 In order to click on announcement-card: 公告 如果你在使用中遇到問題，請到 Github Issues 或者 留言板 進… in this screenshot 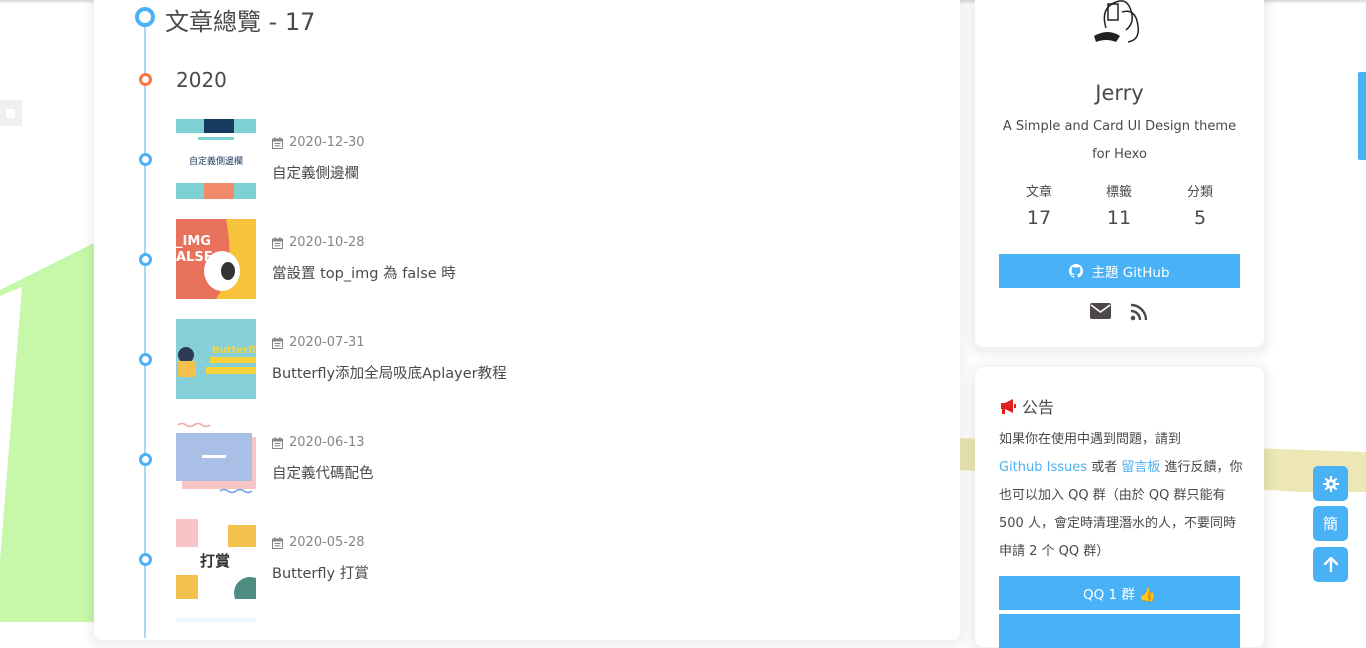, I will do `click(1119, 507)`.